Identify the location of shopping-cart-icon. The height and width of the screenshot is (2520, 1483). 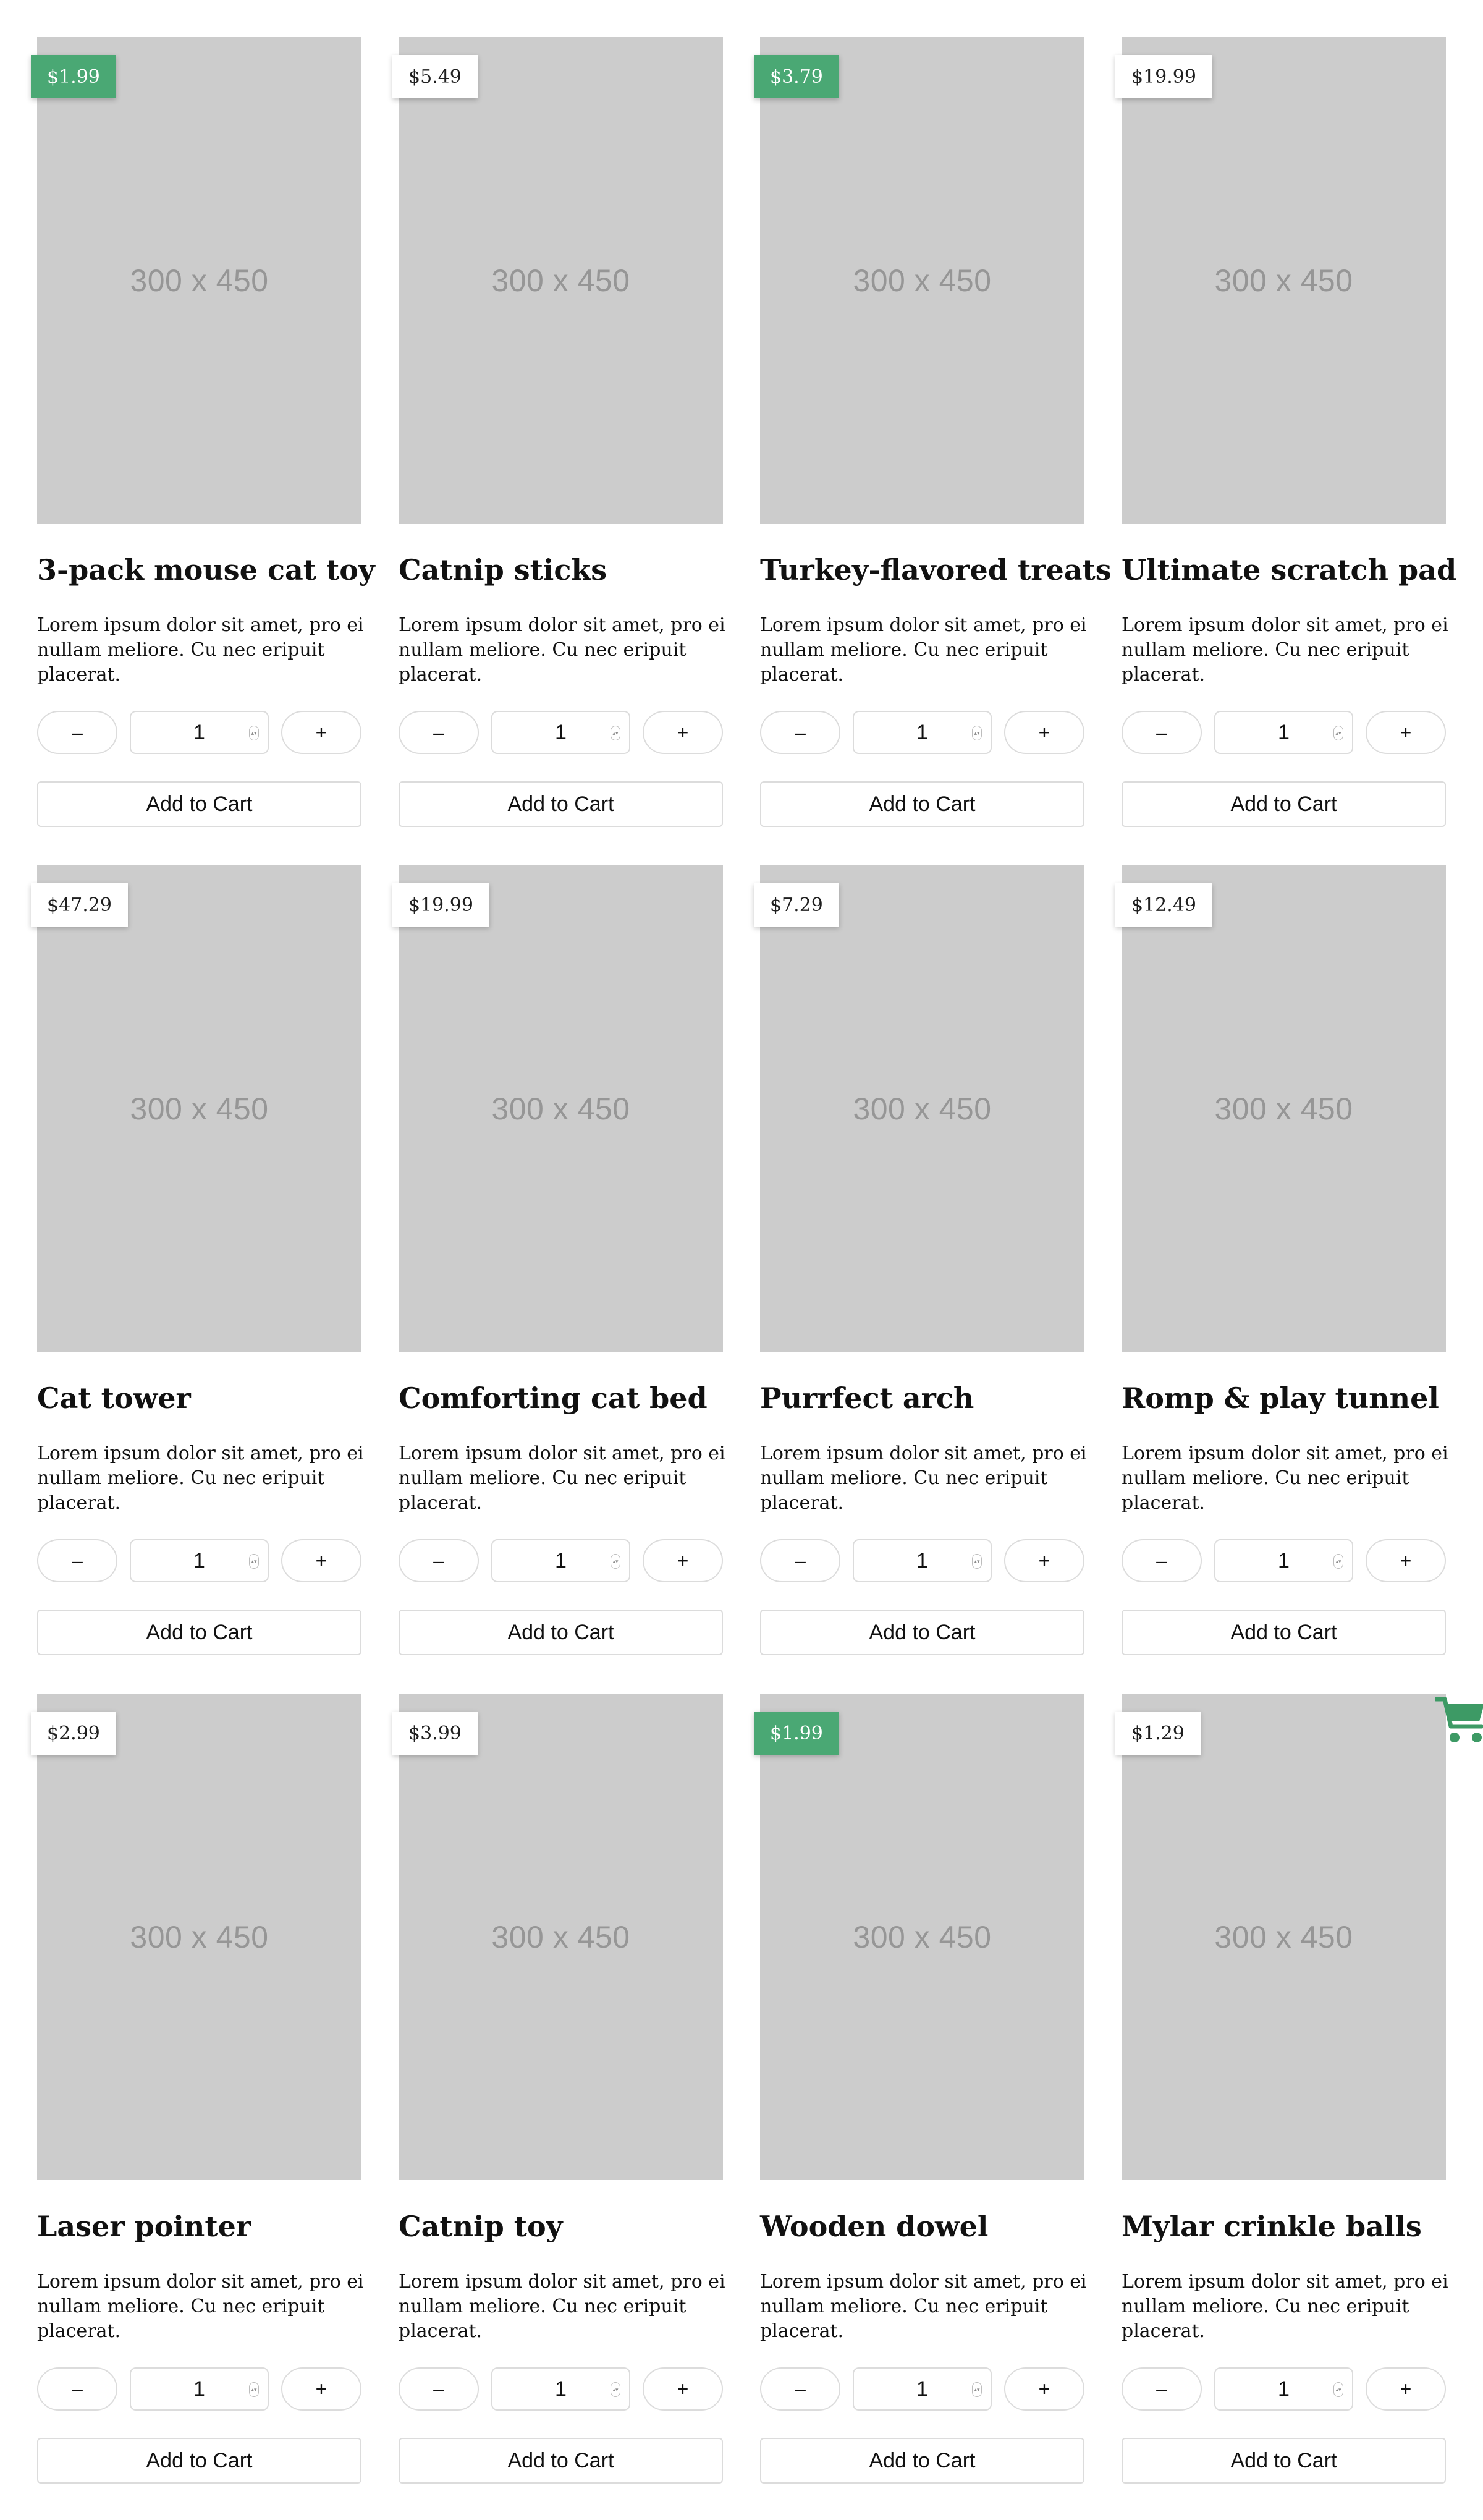
(1458, 1718).